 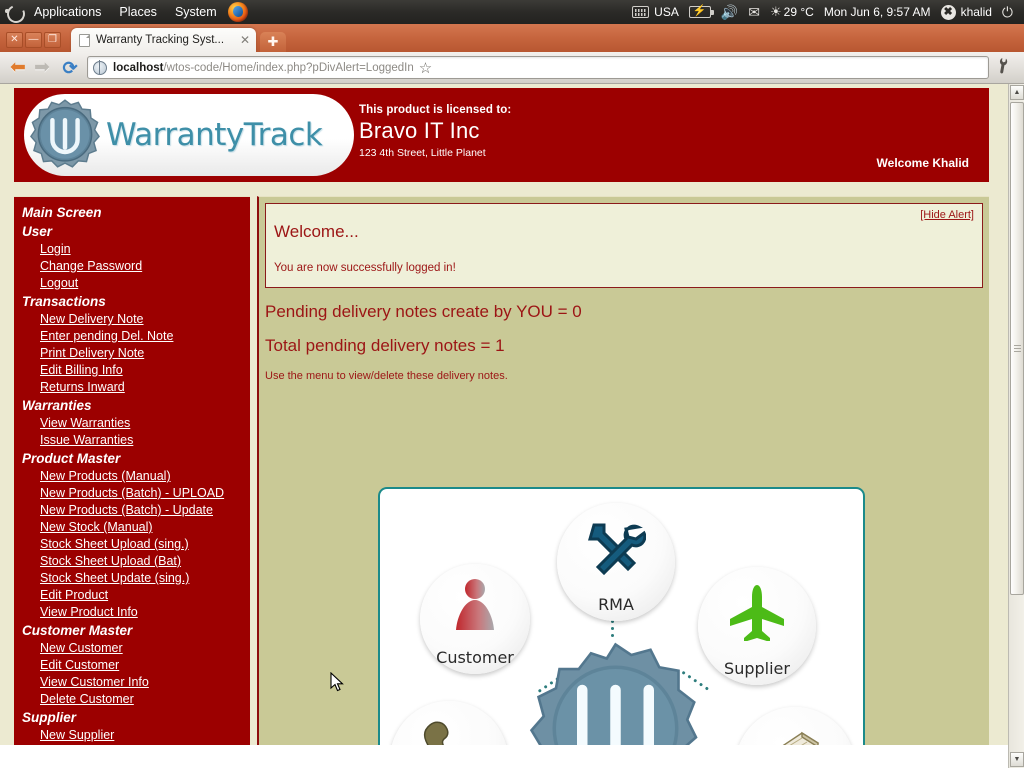 I want to click on sidebar-item-new-stock-manual: New Stock (Manual), so click(x=132, y=527).